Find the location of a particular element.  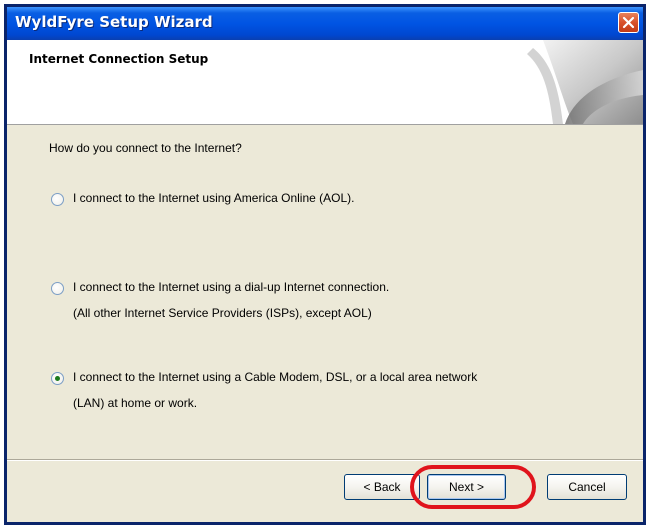

question-label: How do you connect to the Internet? is located at coordinates (145, 148).